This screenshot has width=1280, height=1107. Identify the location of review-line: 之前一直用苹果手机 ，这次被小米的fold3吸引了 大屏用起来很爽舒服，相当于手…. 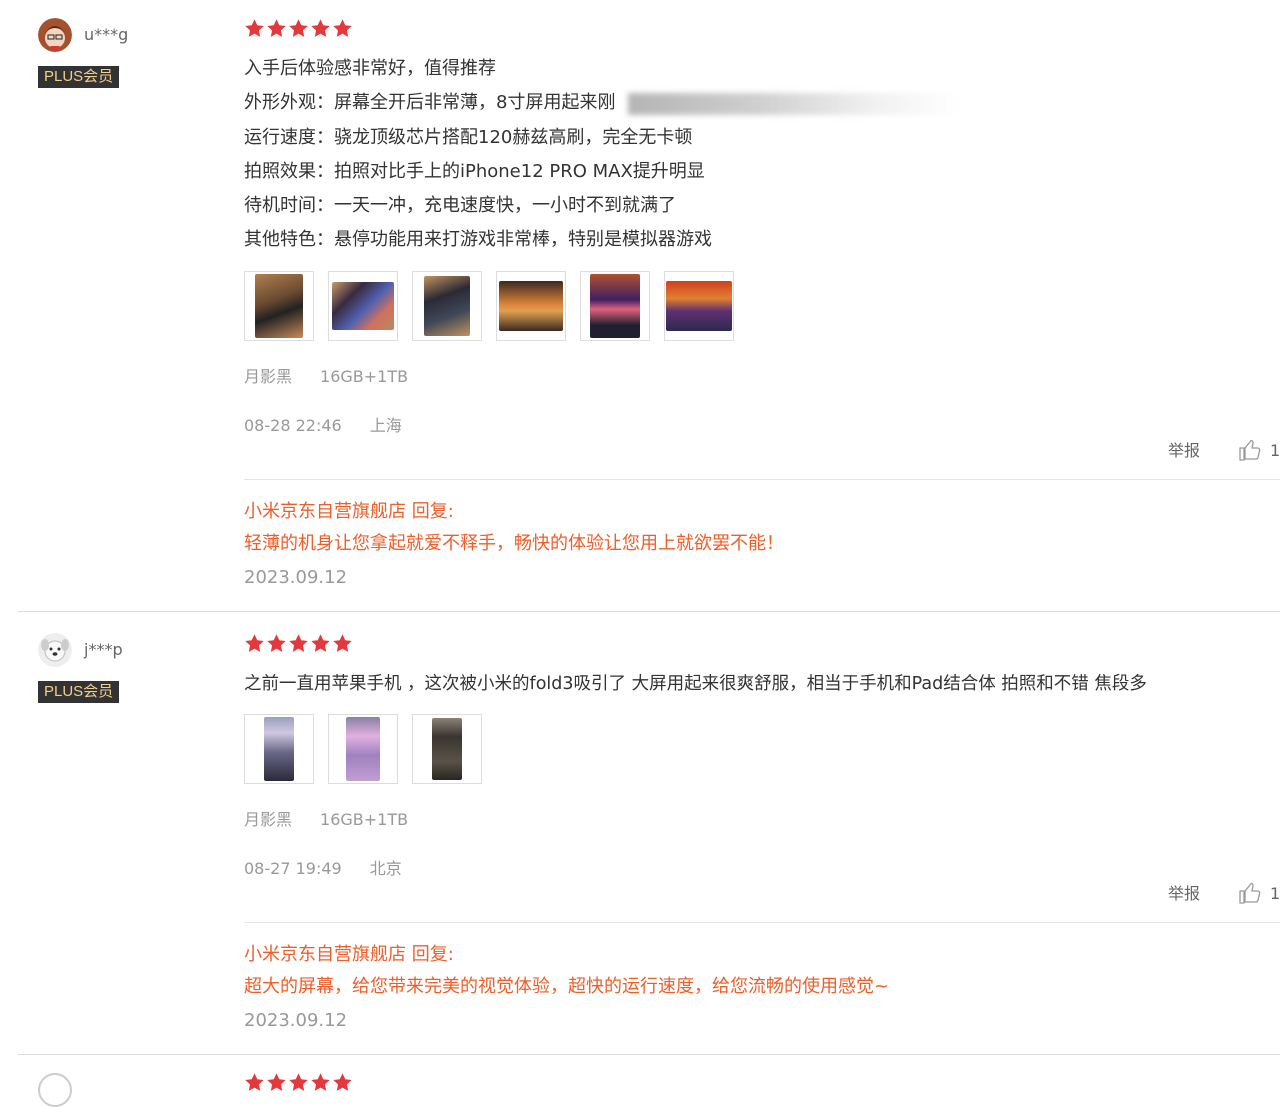
(695, 684).